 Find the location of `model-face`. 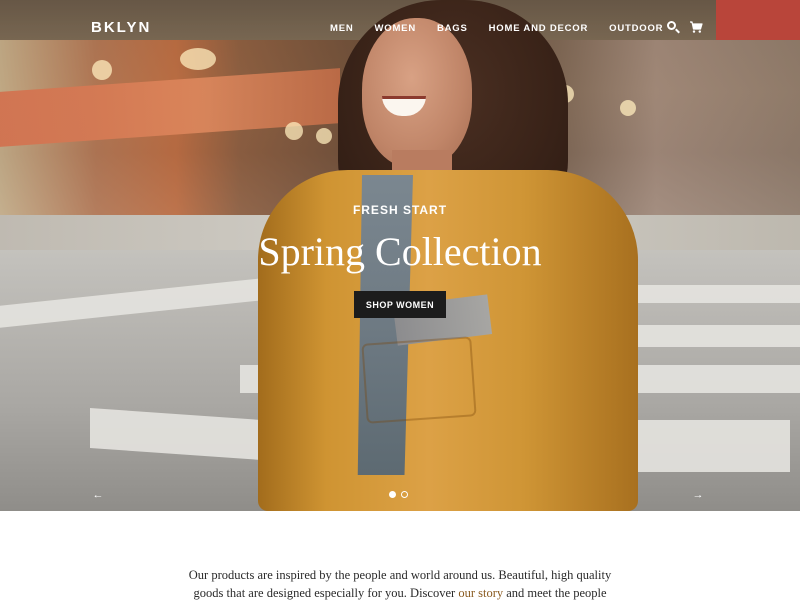

model-face is located at coordinates (417, 93).